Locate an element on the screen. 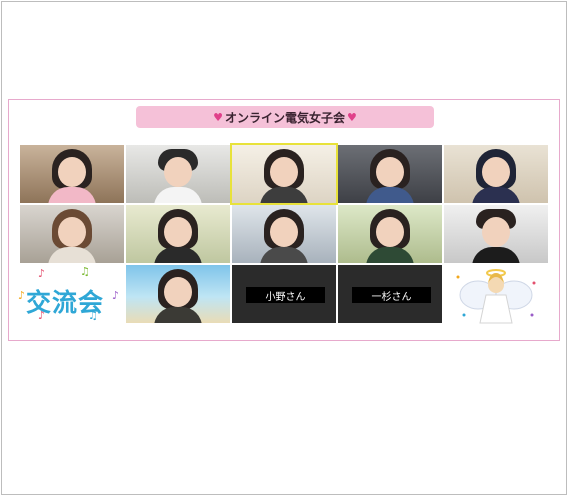 Image resolution: width=568 pixels, height=496 pixels. angel-illustration is located at coordinates (496, 296).